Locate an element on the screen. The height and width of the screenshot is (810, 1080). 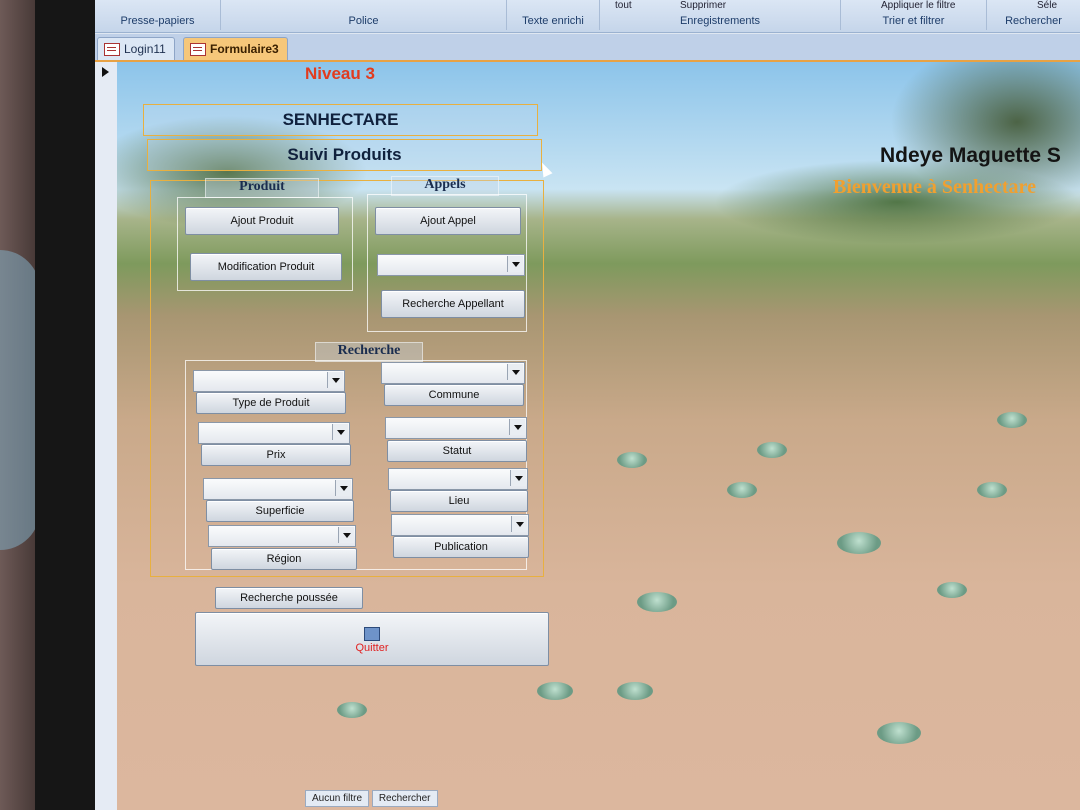
ribbon-group-records: tout Supprimer Enregistrements is located at coordinates (720, 15).